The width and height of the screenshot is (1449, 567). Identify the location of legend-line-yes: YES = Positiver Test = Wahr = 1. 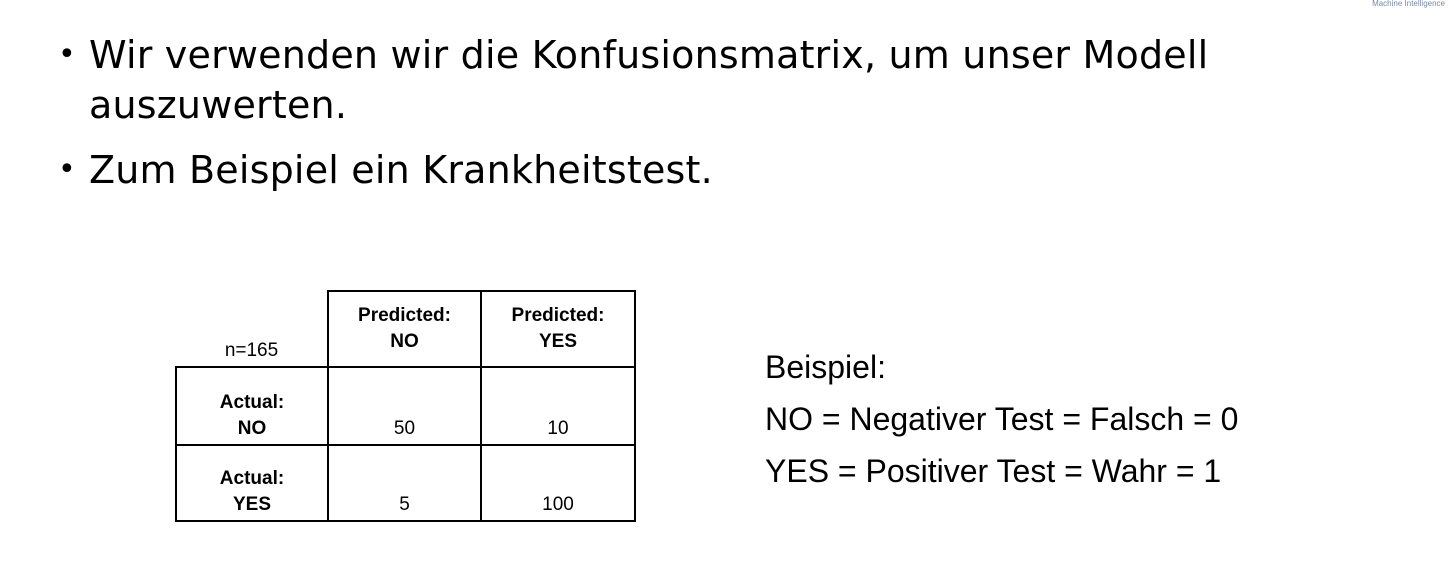
(993, 471).